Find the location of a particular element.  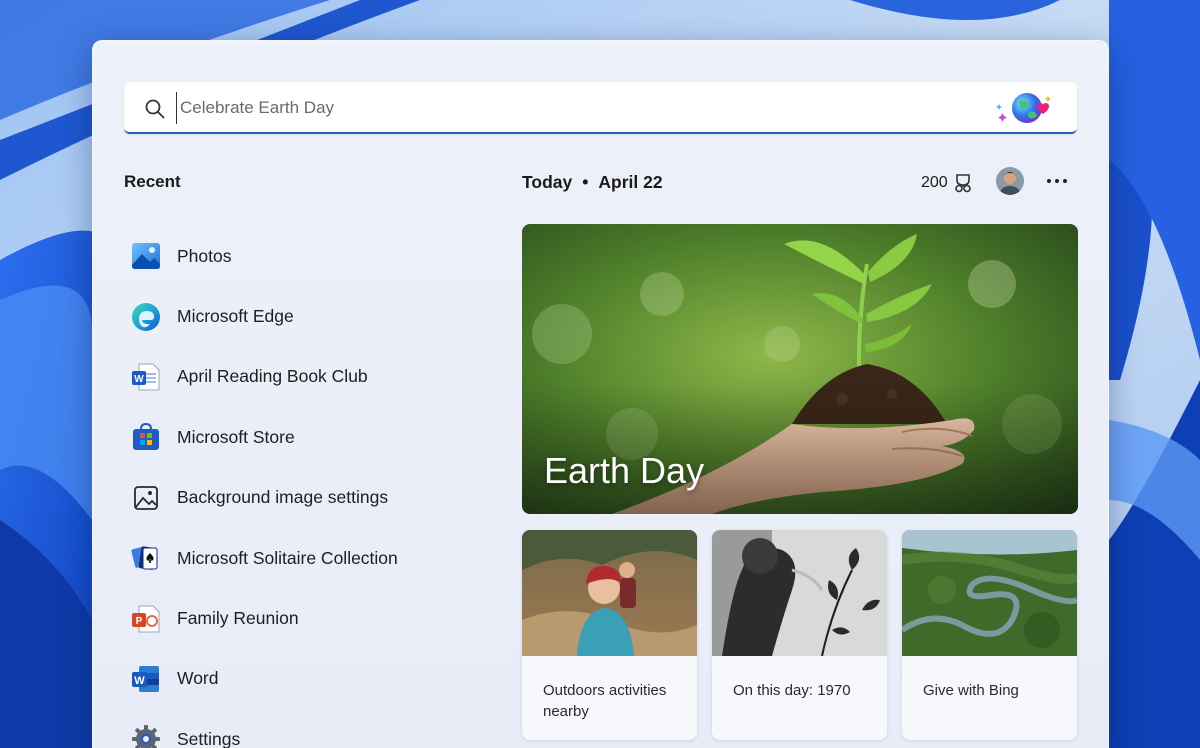

card-text: Outdoors activities nearby is located at coordinates (605, 701).